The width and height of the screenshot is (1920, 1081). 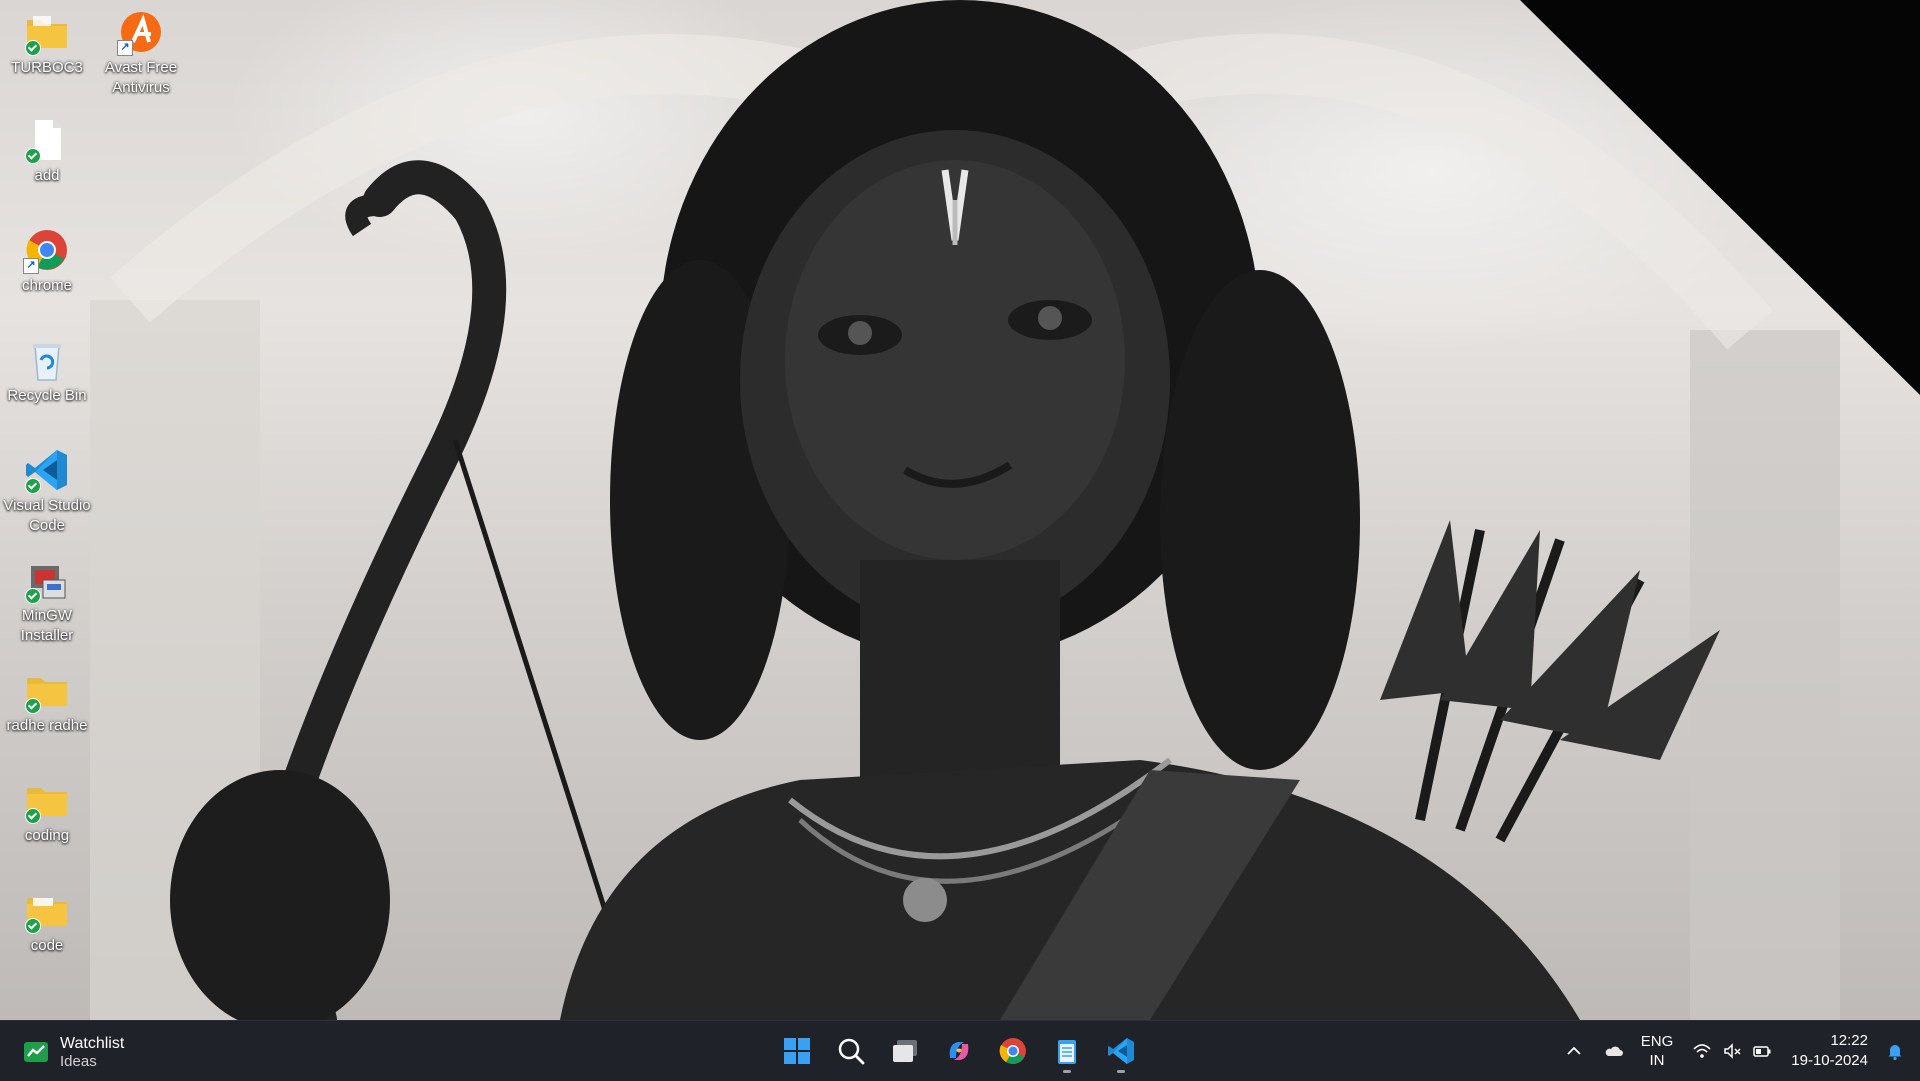 I want to click on notepad-taskbar-button, so click(x=1067, y=1051).